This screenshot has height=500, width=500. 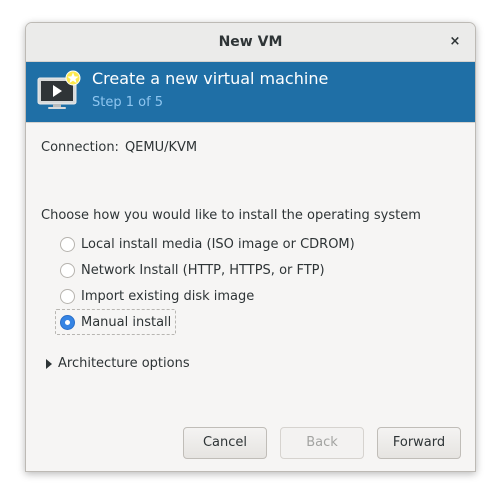 I want to click on connection-row: Connection: QEMU/KVM, so click(x=119, y=147).